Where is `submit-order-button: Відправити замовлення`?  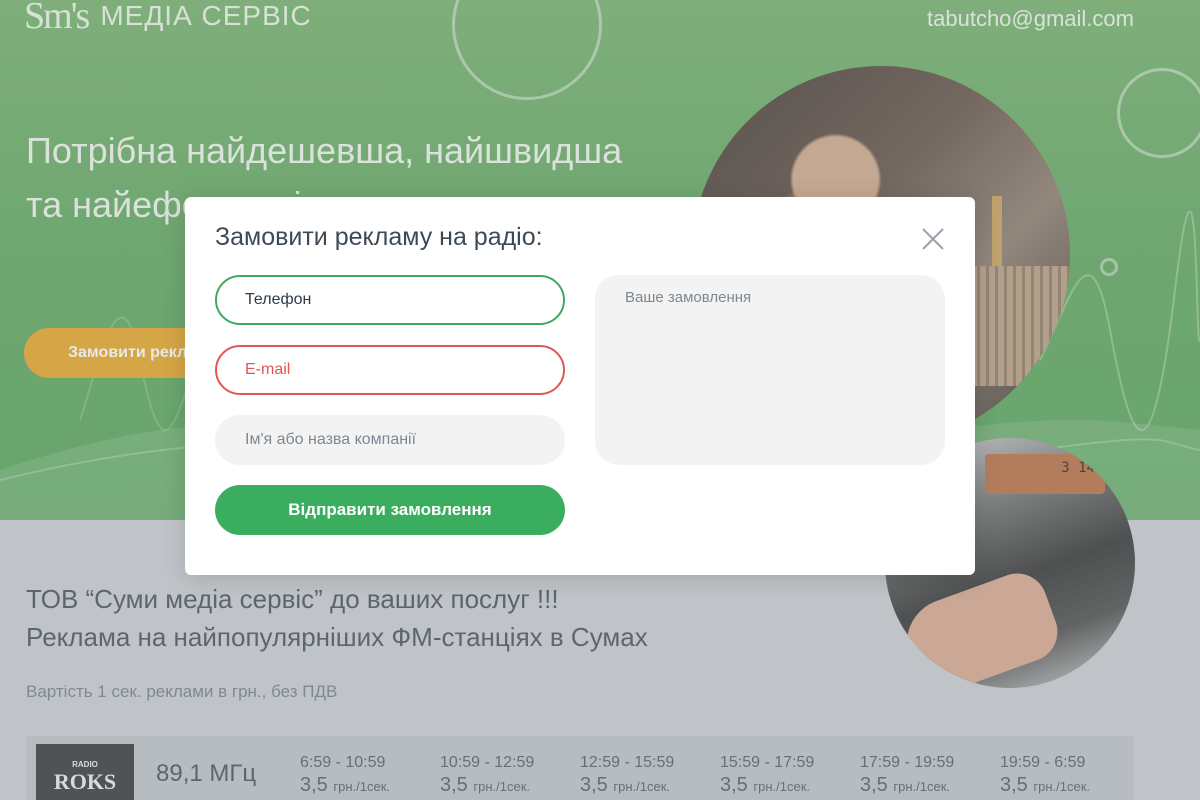 submit-order-button: Відправити замовлення is located at coordinates (390, 510).